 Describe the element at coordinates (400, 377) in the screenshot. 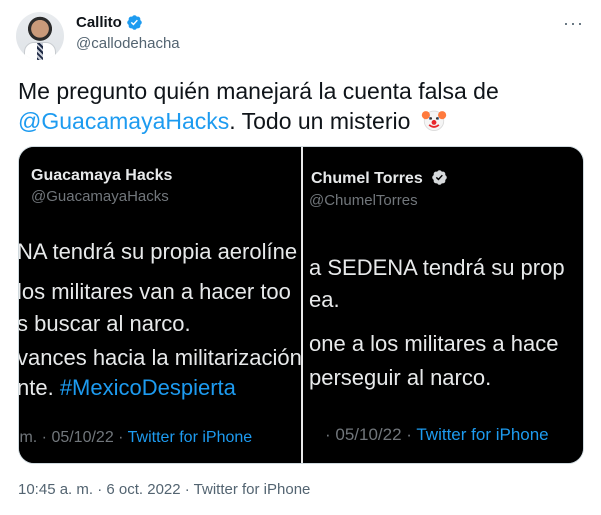

I see `embedded-text-line: perseguir al narco.` at that location.